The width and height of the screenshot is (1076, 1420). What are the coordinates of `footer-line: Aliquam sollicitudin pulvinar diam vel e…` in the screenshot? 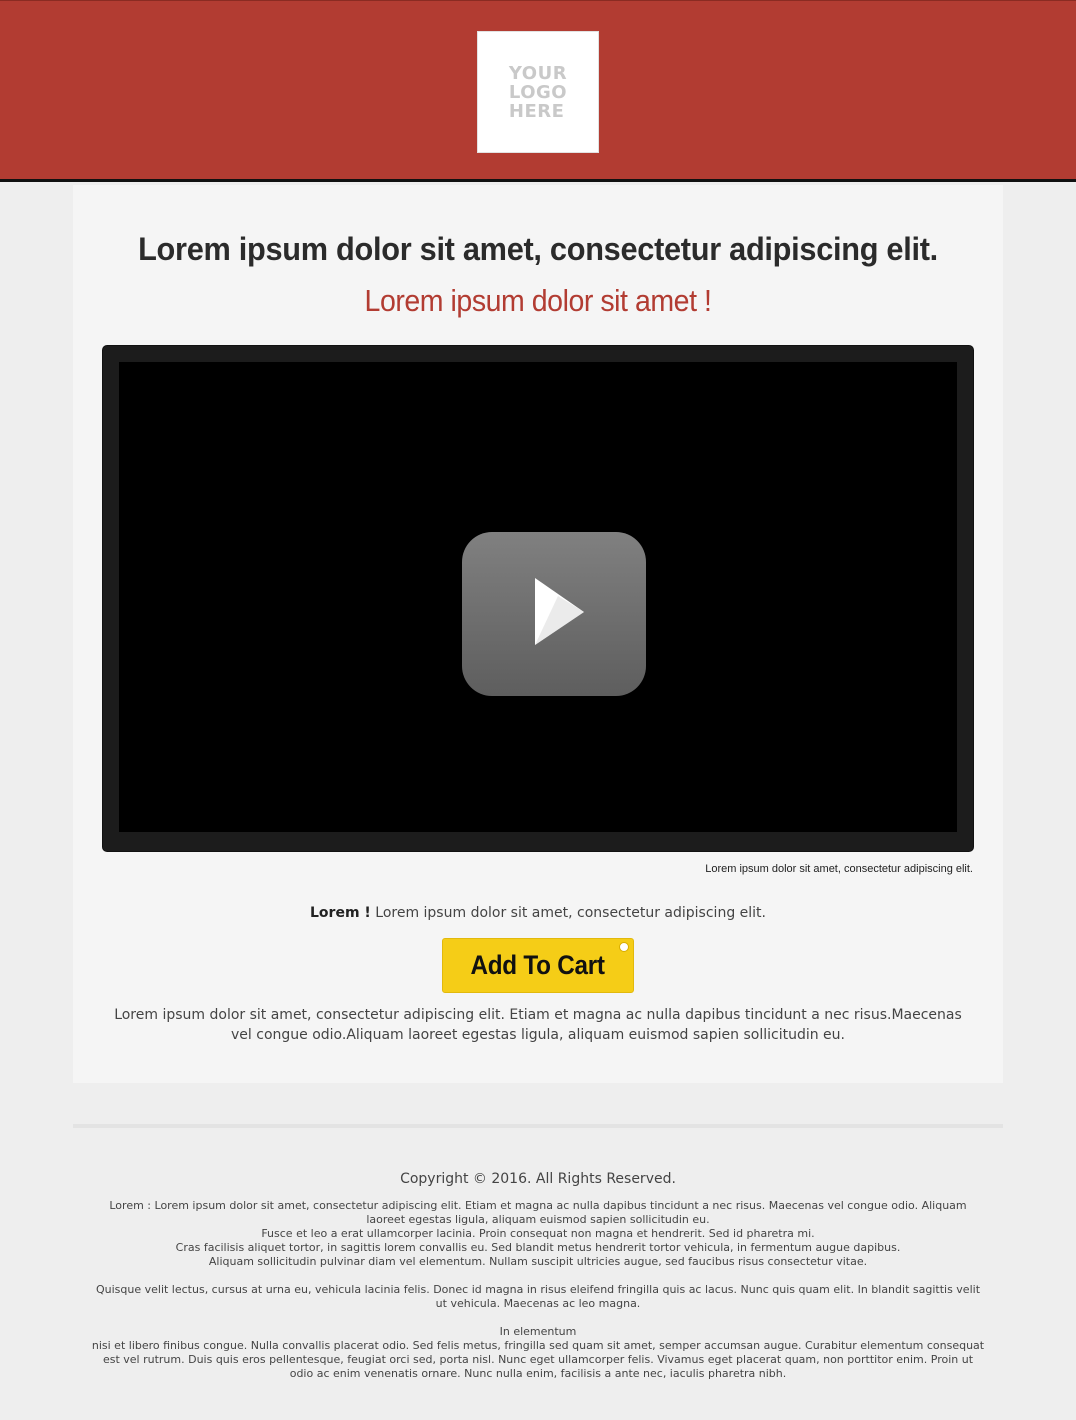 It's located at (538, 1261).